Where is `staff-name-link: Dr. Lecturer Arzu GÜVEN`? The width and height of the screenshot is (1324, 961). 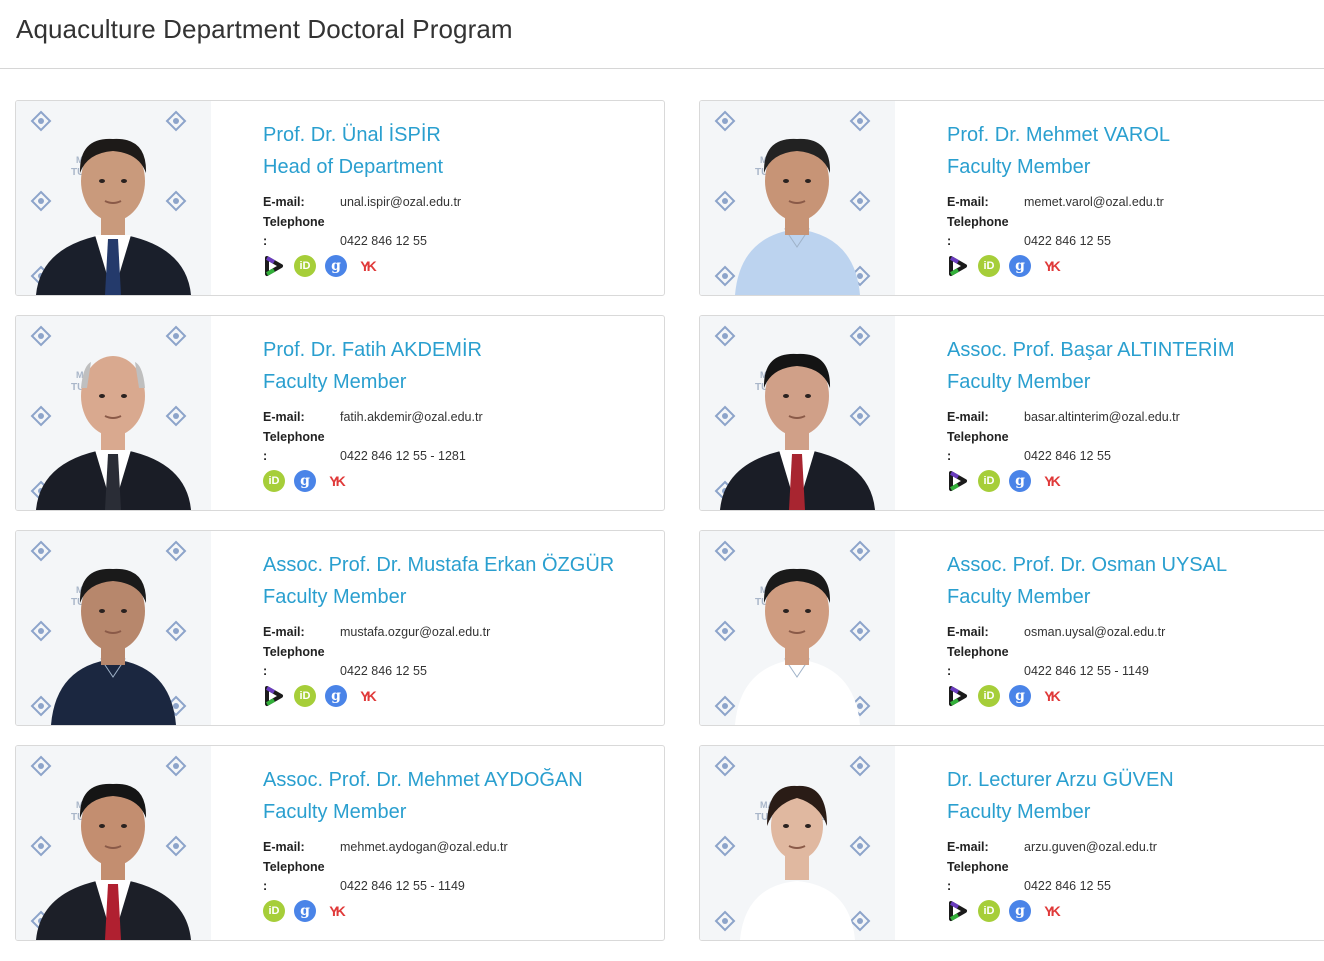 staff-name-link: Dr. Lecturer Arzu GÜVEN is located at coordinates (1135, 780).